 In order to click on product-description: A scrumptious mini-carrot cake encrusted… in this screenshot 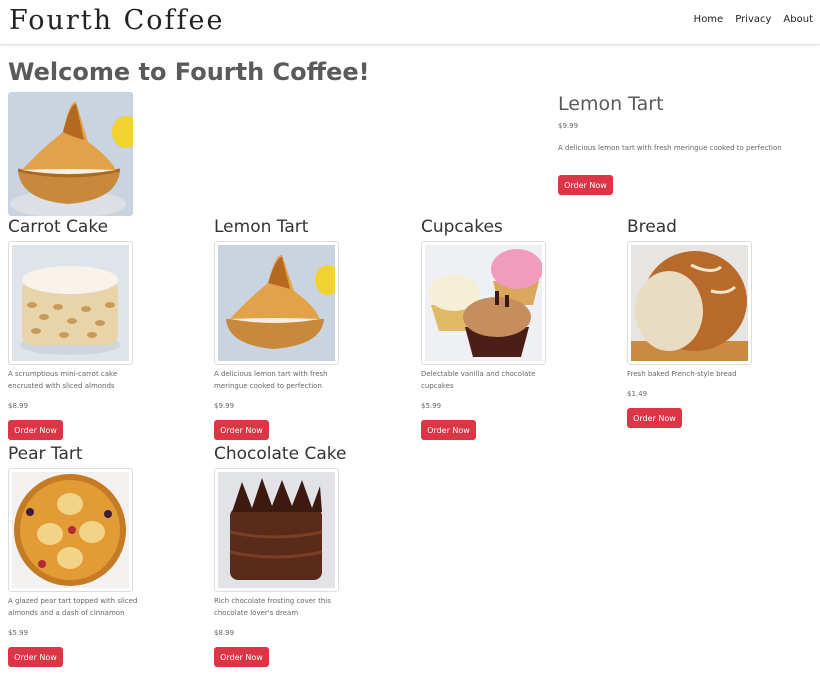, I will do `click(63, 380)`.